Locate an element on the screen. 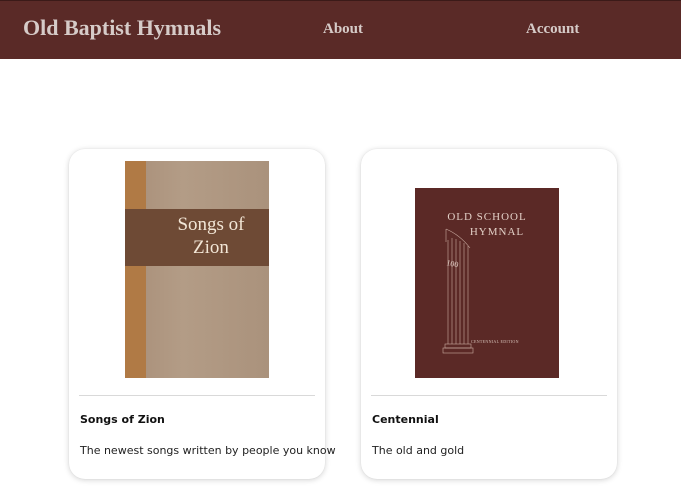  cover-title-text: Songs of Zion is located at coordinates (211, 236).